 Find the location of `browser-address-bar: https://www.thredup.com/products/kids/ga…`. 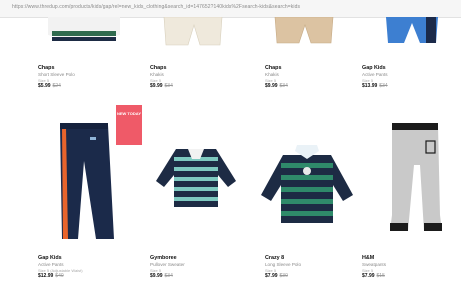

browser-address-bar: https://www.thredup.com/products/kids/ga… is located at coordinates (230, 9).